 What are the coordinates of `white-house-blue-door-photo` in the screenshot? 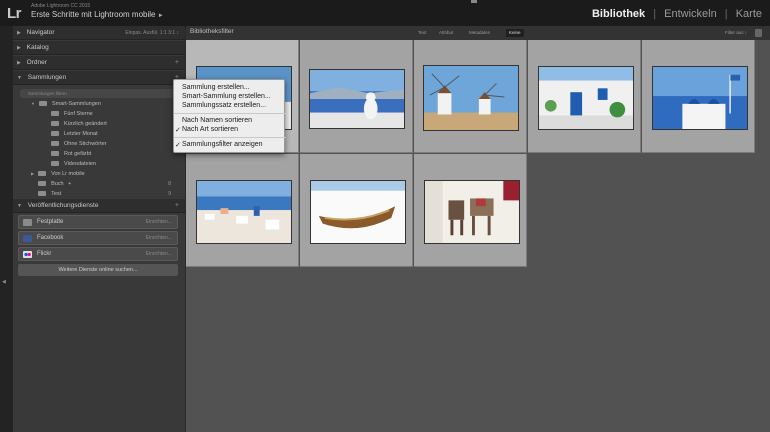 It's located at (586, 98).